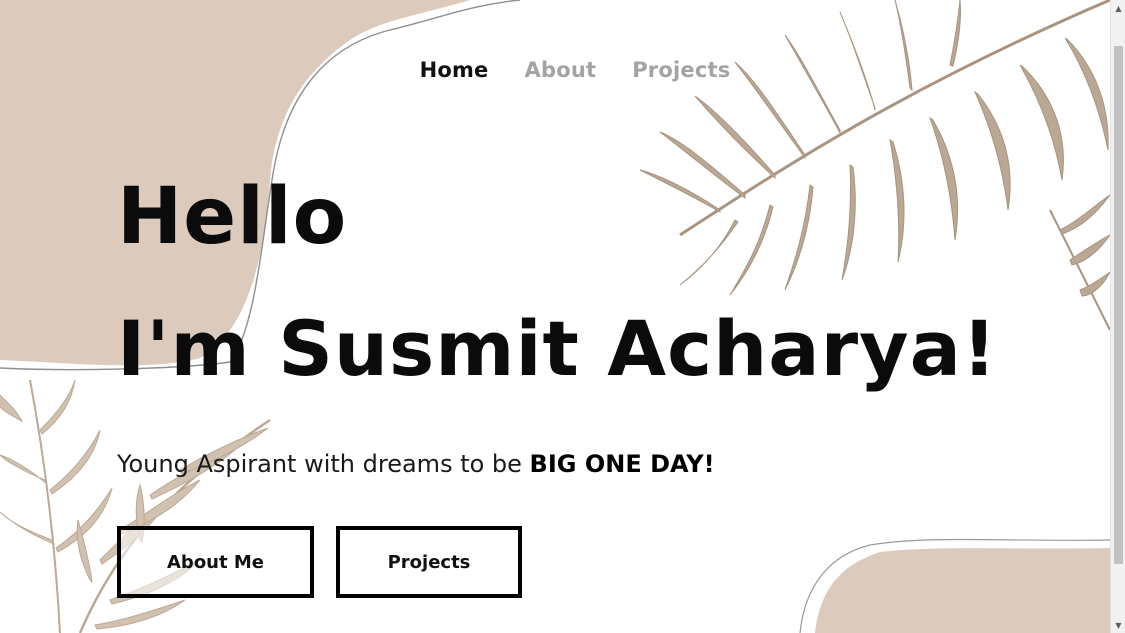 The width and height of the screenshot is (1125, 633). Describe the element at coordinates (232, 217) in the screenshot. I see `hero-greeting: Hello` at that location.